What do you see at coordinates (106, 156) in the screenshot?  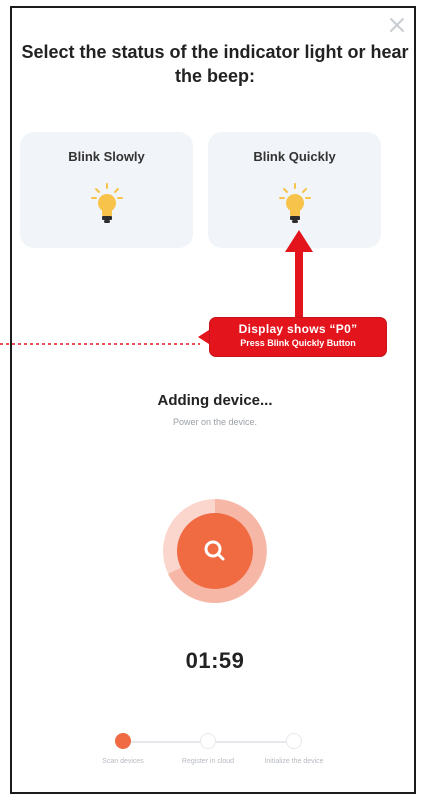 I see `option-label: Blink Slowly` at bounding box center [106, 156].